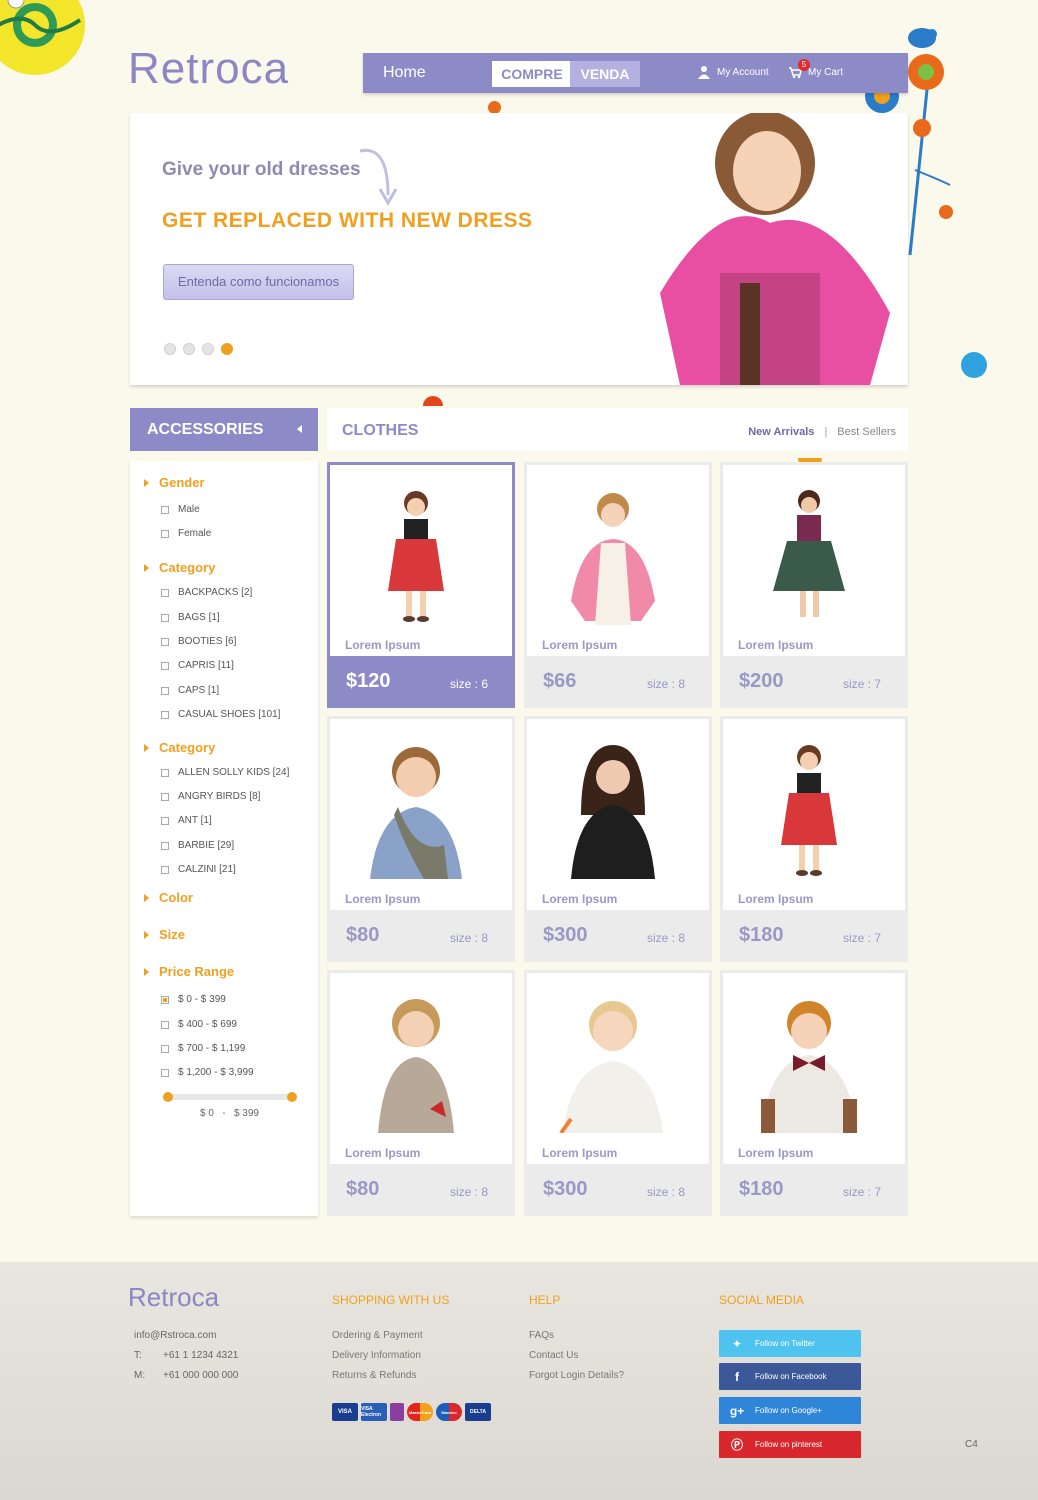  I want to click on product-card: Lorem Ipsum $120 size : 6, so click(421, 585).